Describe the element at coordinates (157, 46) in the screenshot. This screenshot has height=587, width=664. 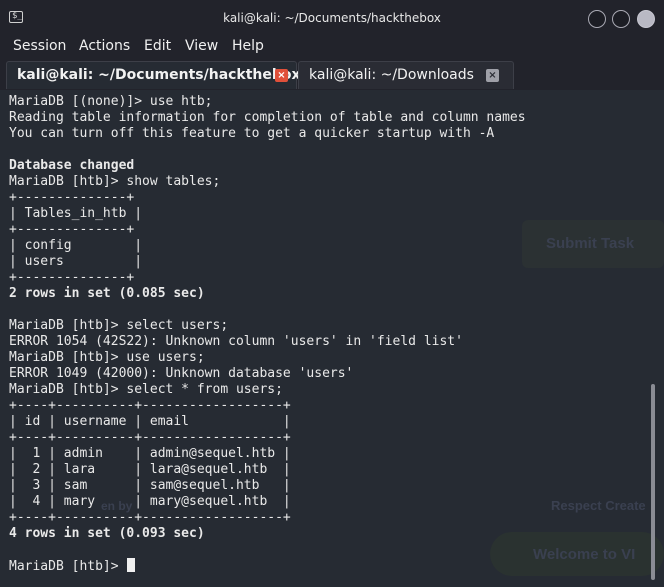
I see `menu-edit: Edit` at that location.